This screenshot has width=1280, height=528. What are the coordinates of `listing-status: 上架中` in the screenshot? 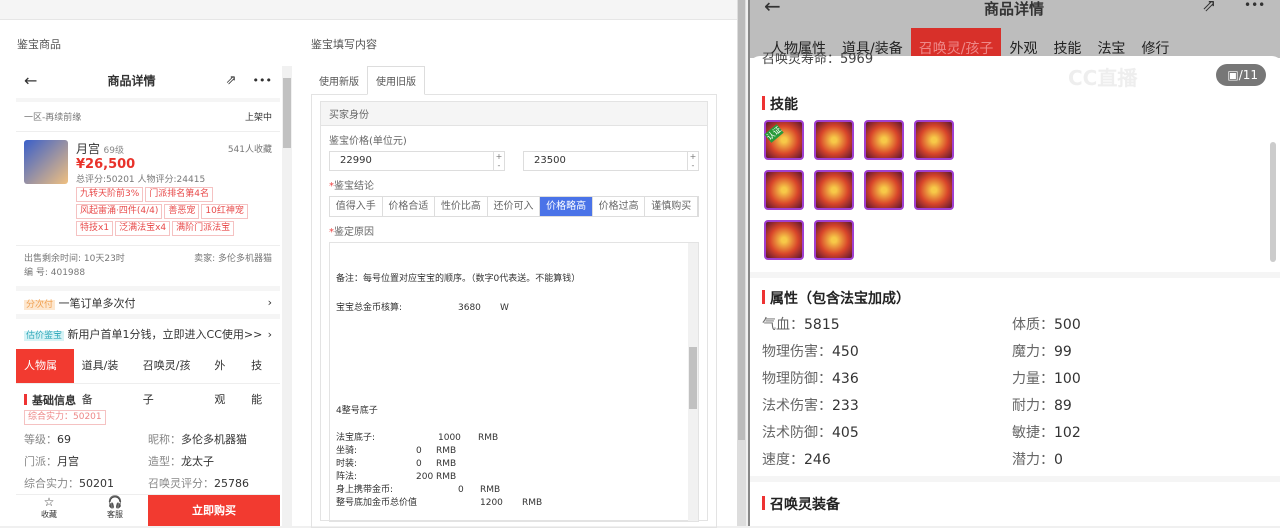 It's located at (258, 118).